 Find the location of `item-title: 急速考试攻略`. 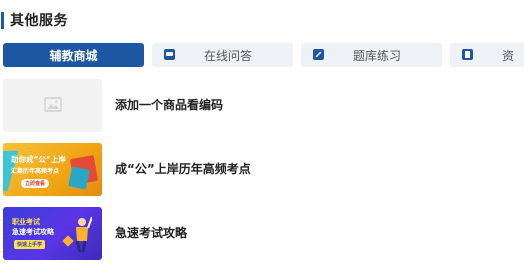

item-title: 急速考试攻略 is located at coordinates (151, 233).